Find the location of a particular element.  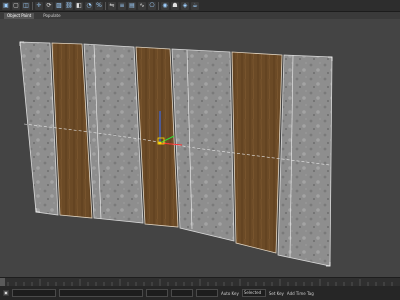

selected-dropdown: Selected is located at coordinates (253, 293).